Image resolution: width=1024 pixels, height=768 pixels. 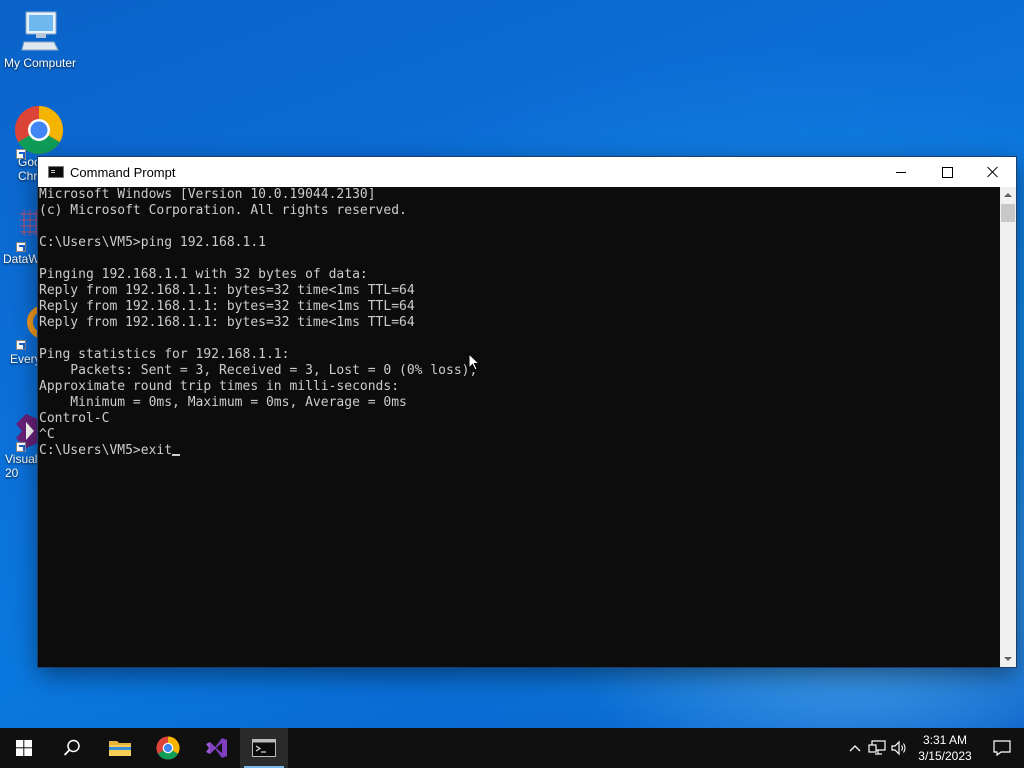 I want to click on desktop-icon-google-chrome: Goo Chr, so click(x=32, y=144).